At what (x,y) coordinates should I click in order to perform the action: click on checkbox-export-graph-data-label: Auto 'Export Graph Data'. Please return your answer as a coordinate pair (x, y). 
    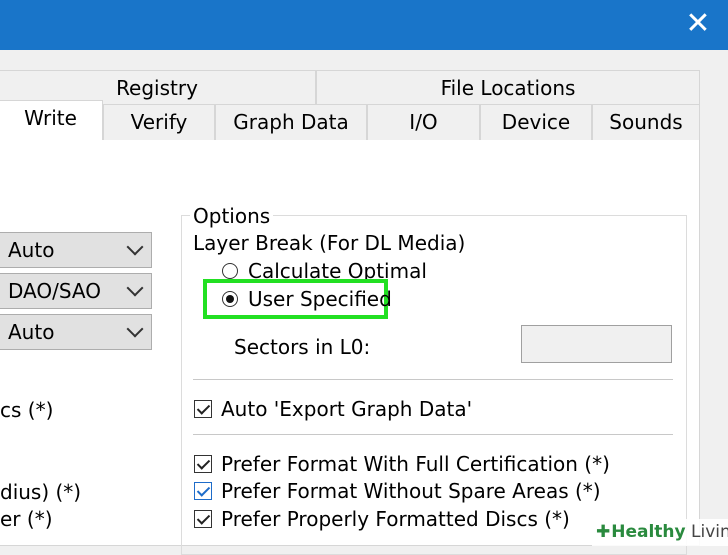
    Looking at the image, I should click on (346, 409).